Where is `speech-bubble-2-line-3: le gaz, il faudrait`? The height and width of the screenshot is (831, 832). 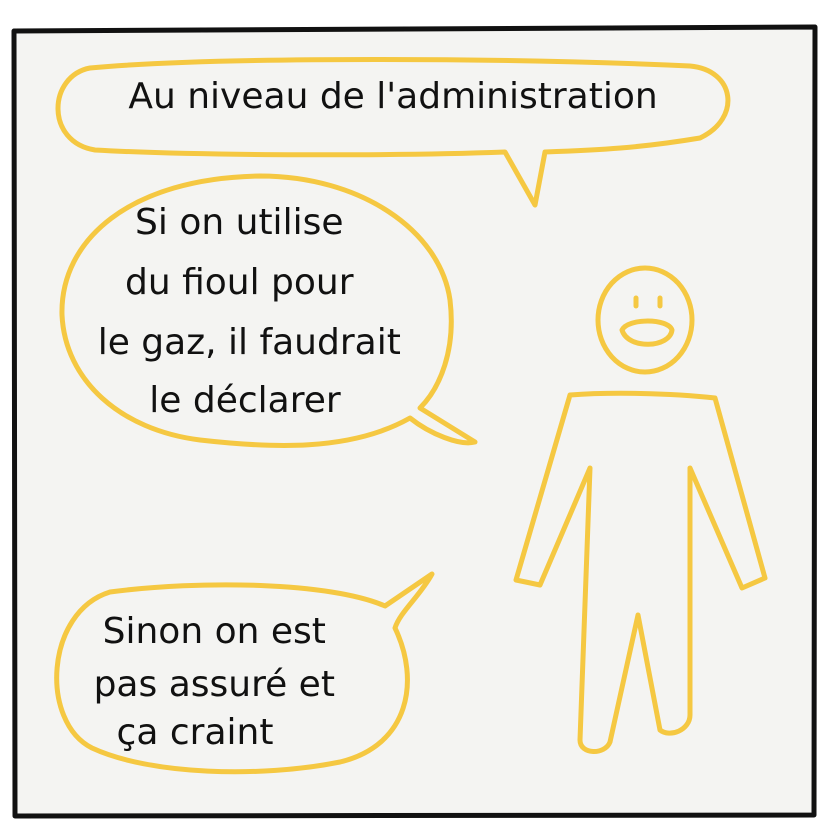 speech-bubble-2-line-3: le gaz, il faudrait is located at coordinates (249, 342).